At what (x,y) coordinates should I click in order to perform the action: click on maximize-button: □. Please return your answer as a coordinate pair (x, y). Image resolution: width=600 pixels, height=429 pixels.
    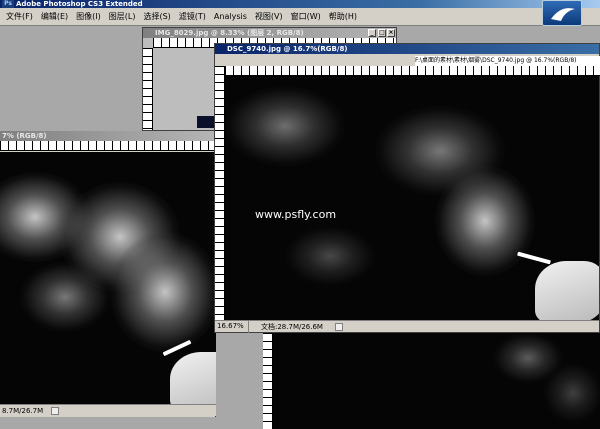
    Looking at the image, I should click on (382, 33).